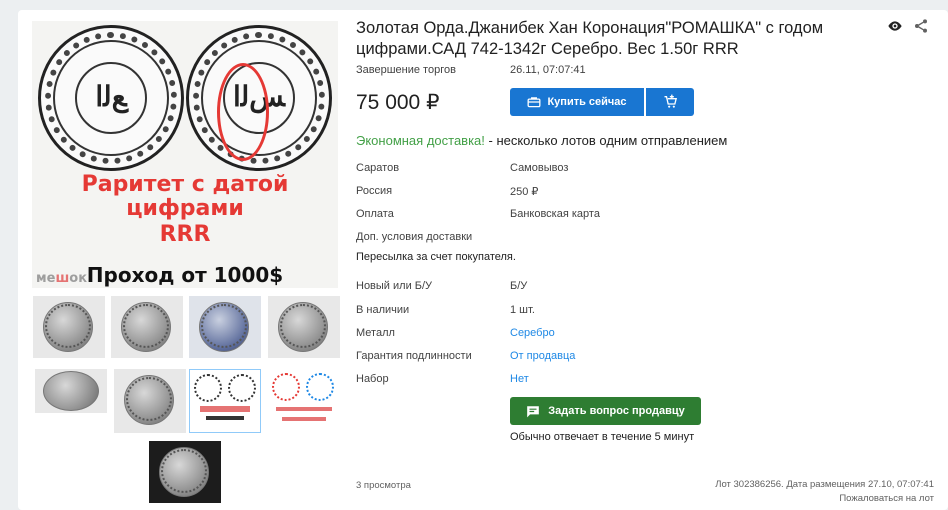  I want to click on authenticity-label: Гарантия подлинности, so click(414, 356).